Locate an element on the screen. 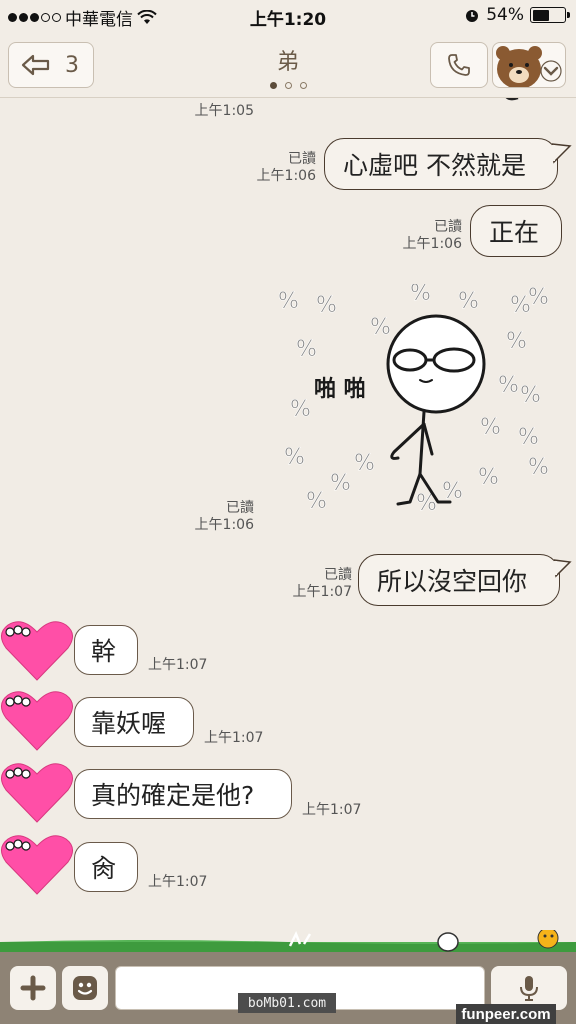 This screenshot has width=576, height=1024. message-text: 心虛吧 不然就是 is located at coordinates (434, 165).